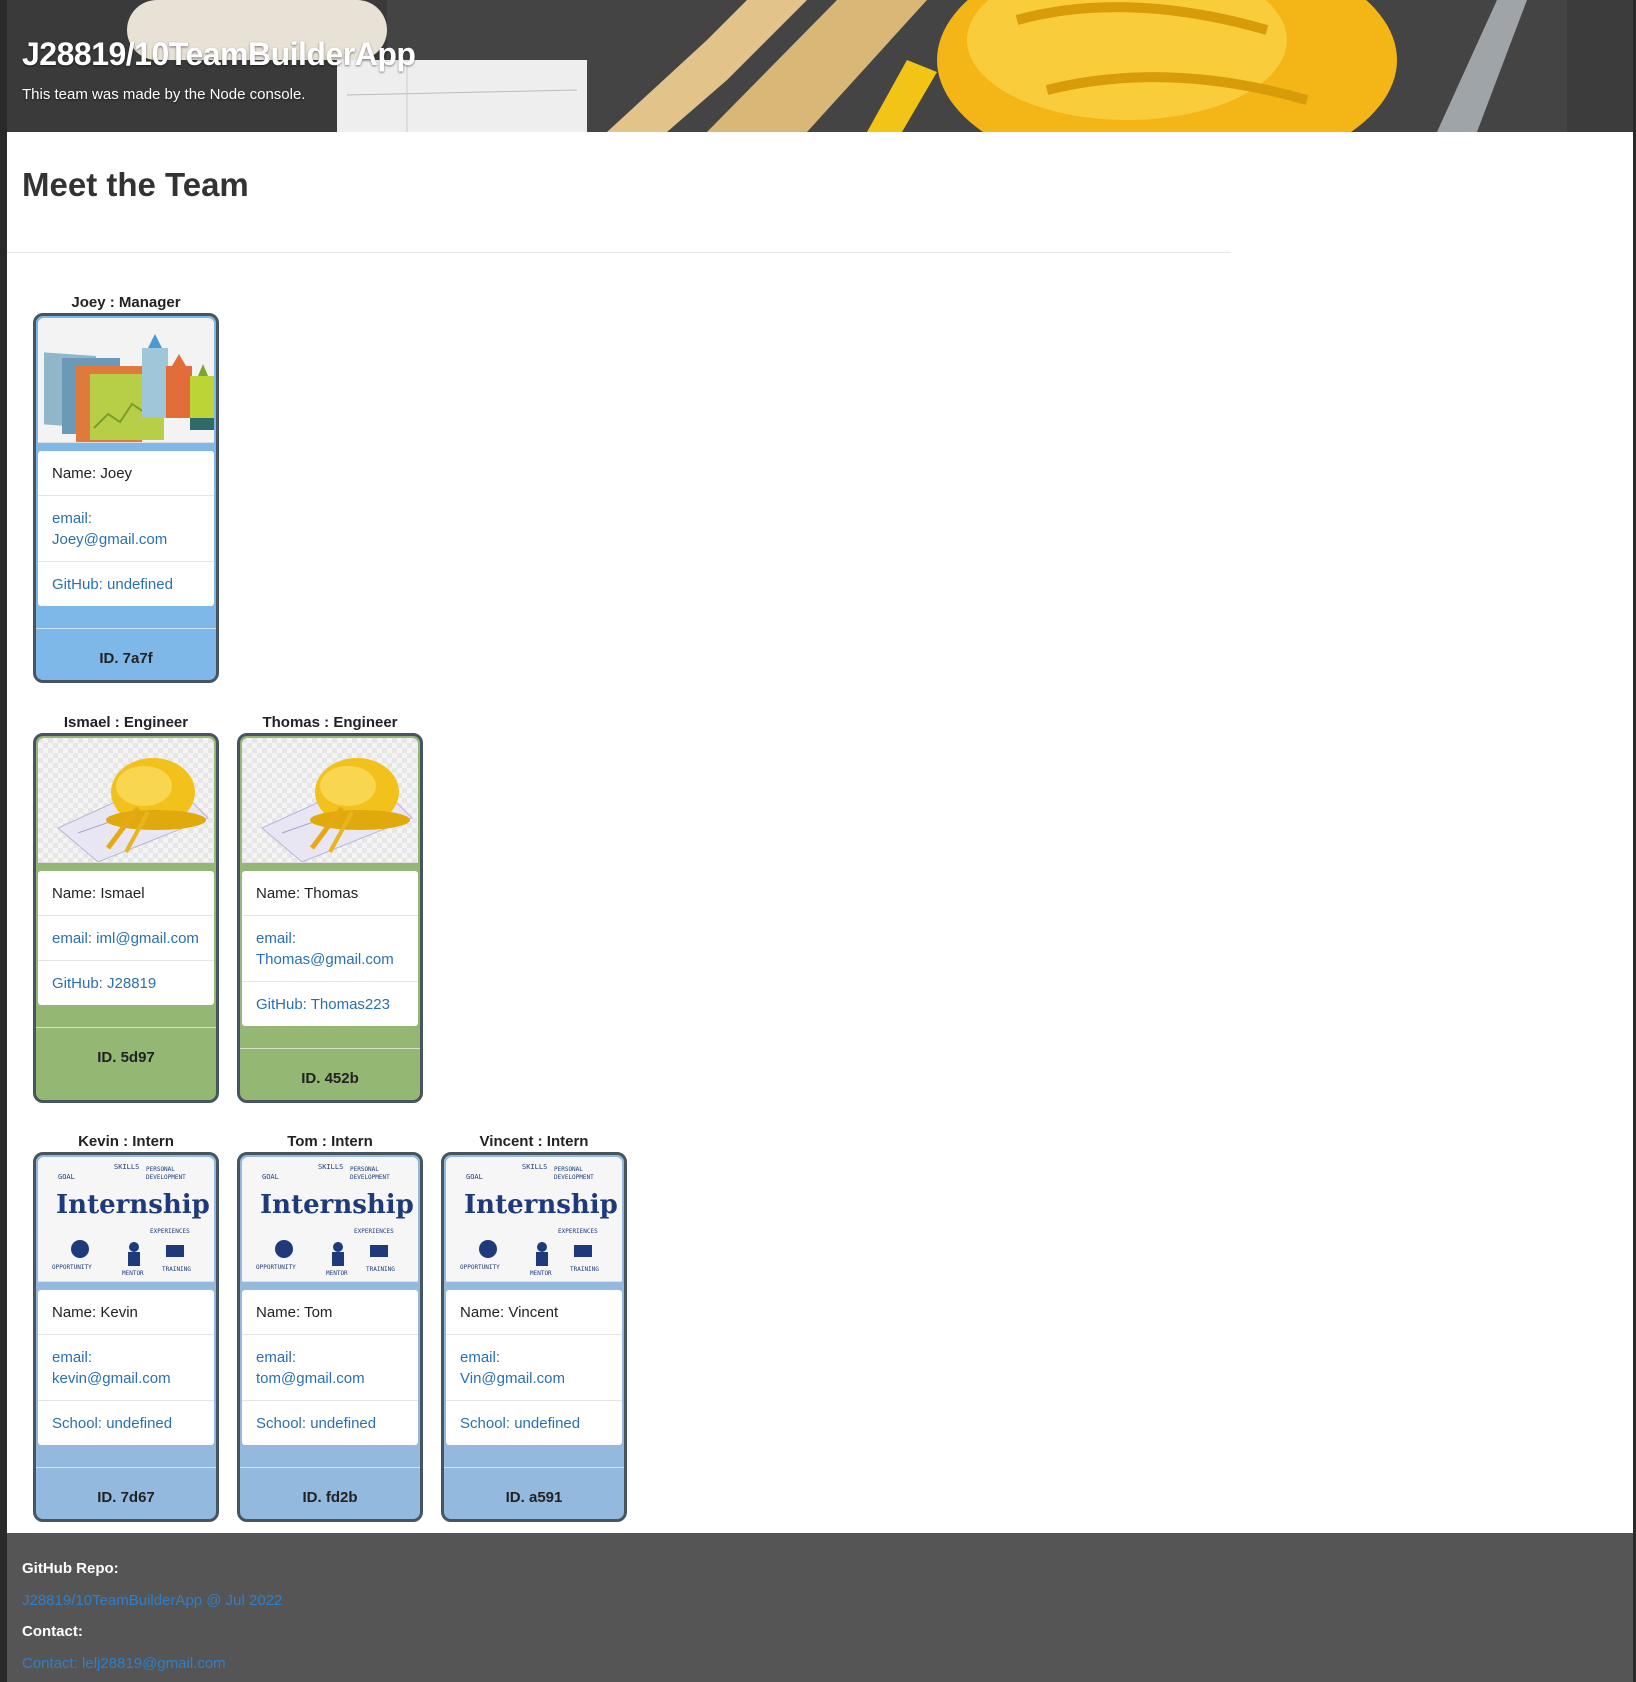 The width and height of the screenshot is (1636, 1682). What do you see at coordinates (135, 184) in the screenshot?
I see `page-title: Meet the Team` at bounding box center [135, 184].